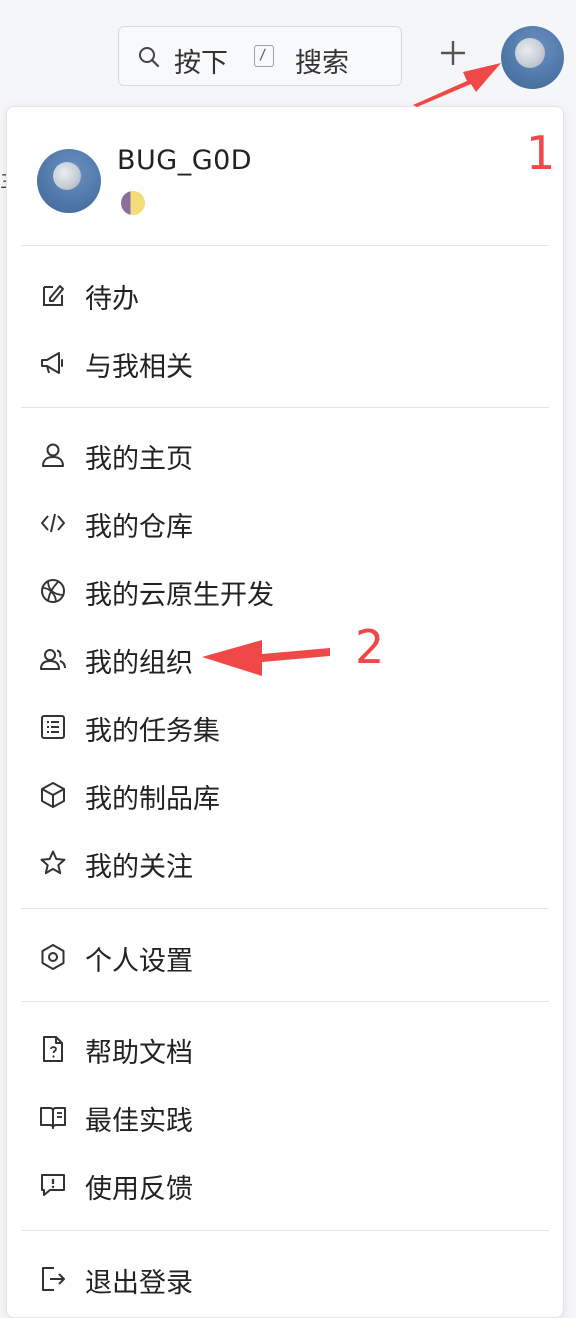  Describe the element at coordinates (152, 731) in the screenshot. I see `menu-item-label: 我的任务集` at that location.